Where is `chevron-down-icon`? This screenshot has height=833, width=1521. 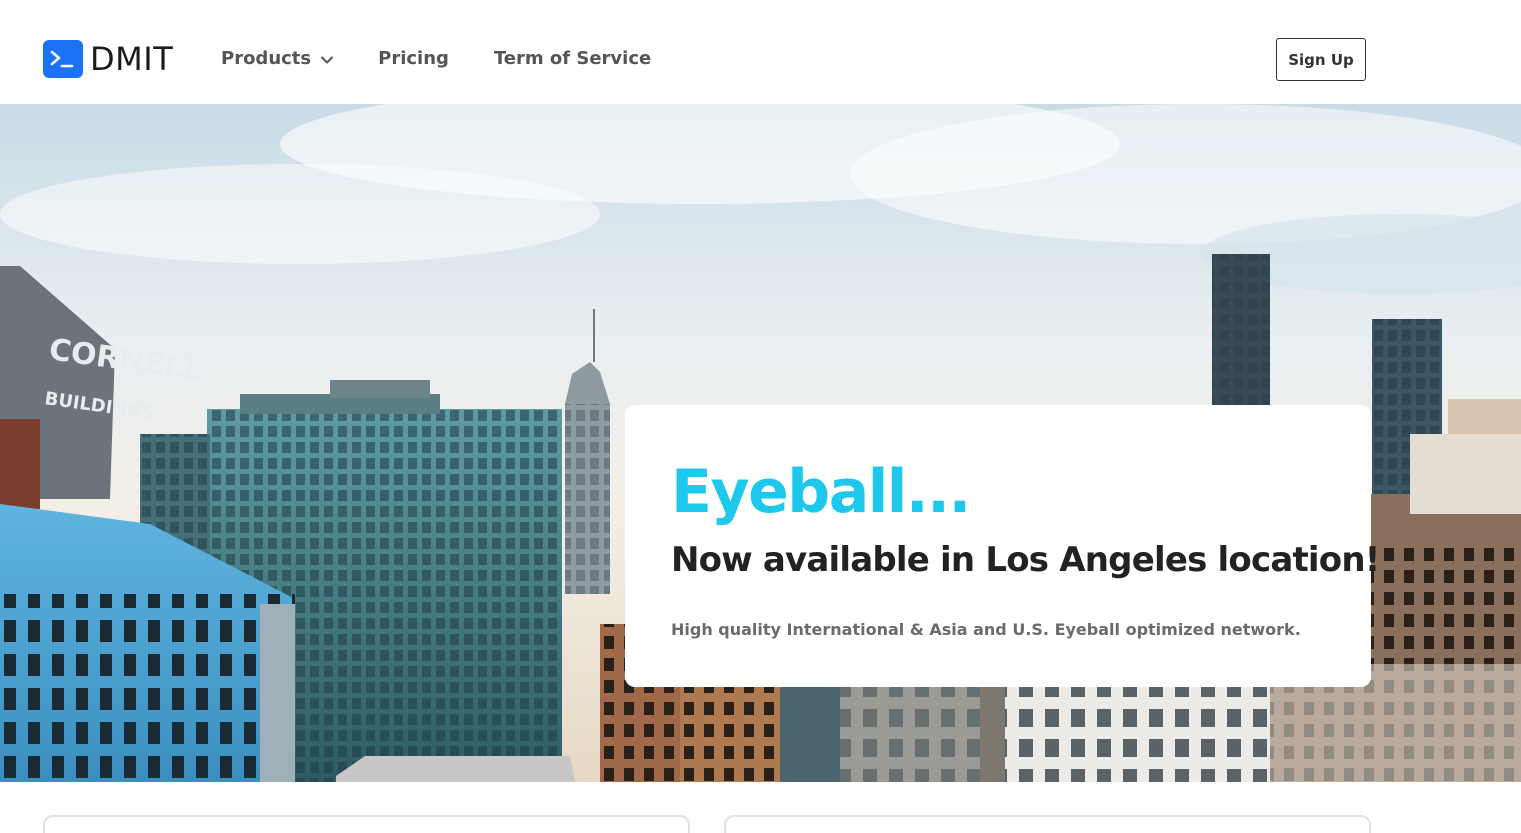 chevron-down-icon is located at coordinates (327, 59).